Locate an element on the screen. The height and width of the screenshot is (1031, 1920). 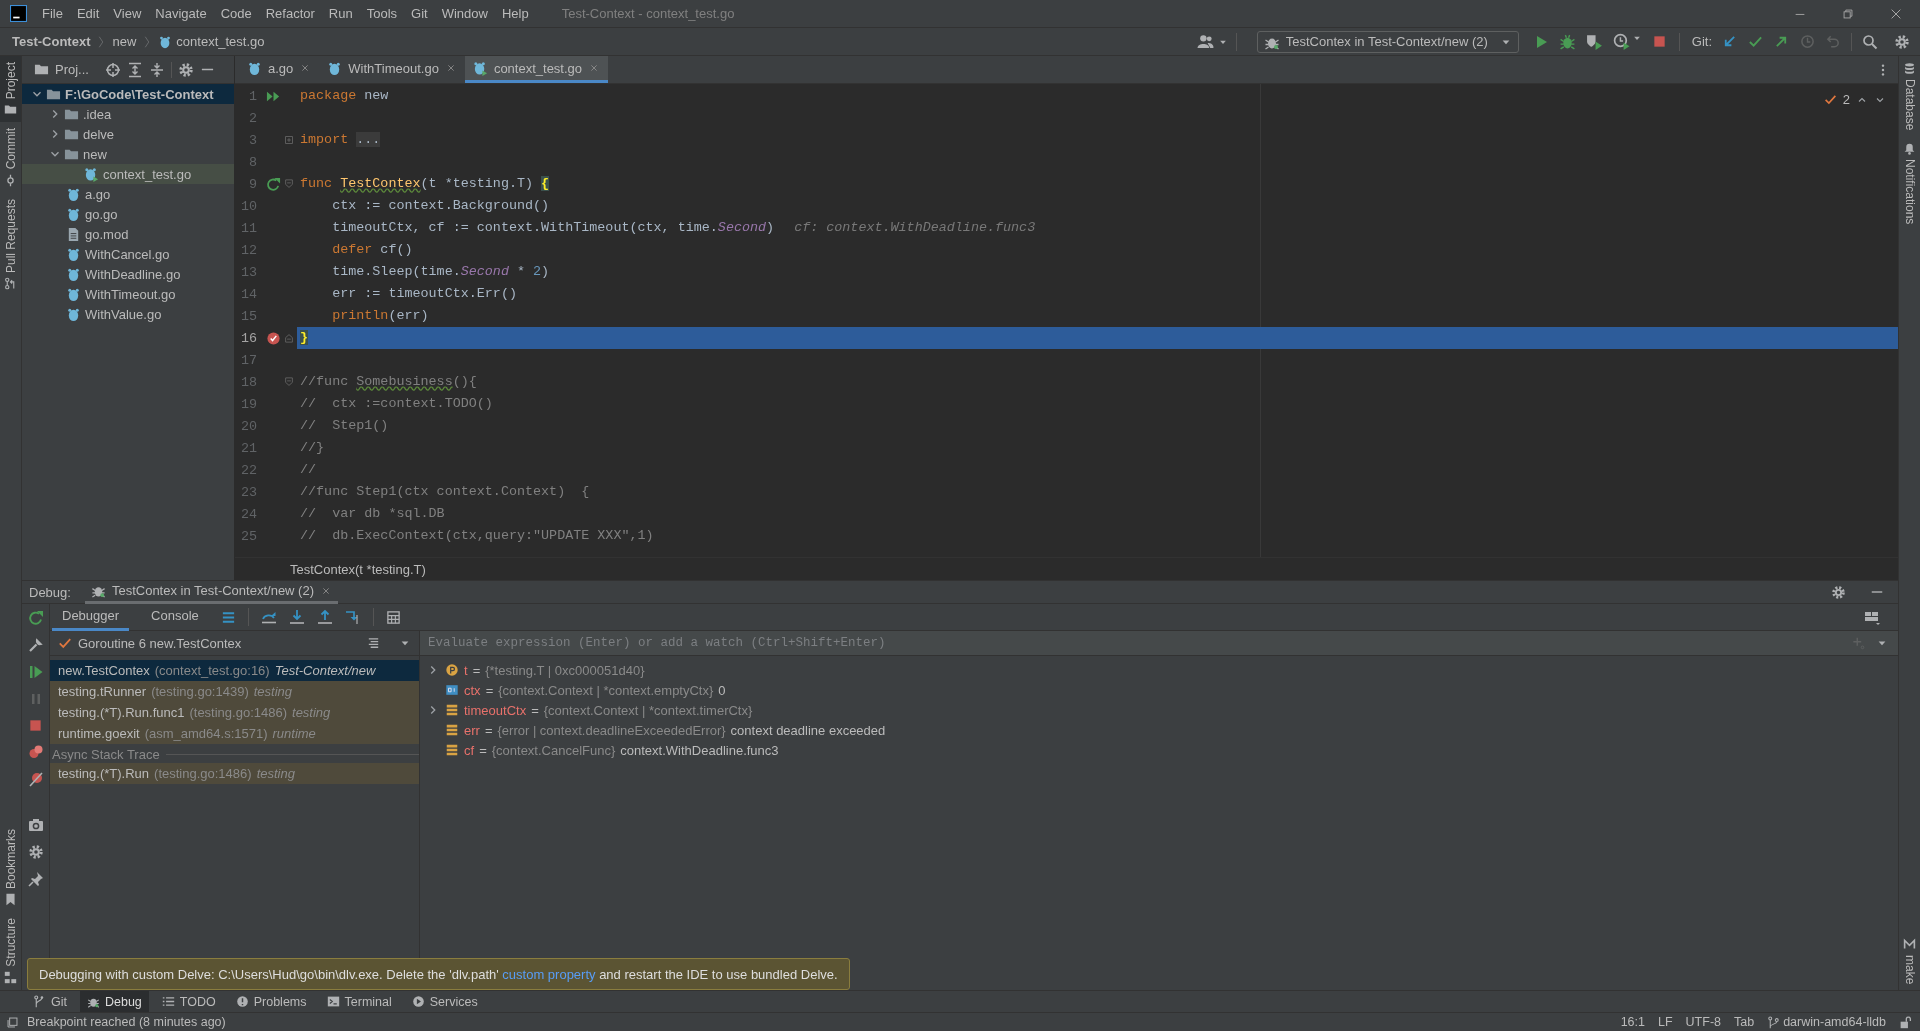
menu-item: View is located at coordinates (127, 13).